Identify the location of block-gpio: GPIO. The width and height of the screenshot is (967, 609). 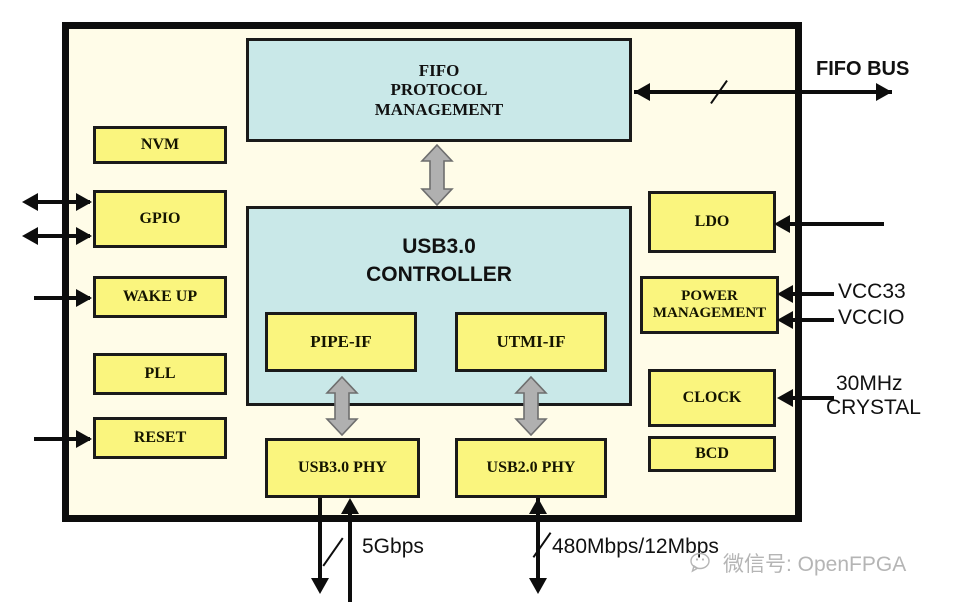
(160, 219).